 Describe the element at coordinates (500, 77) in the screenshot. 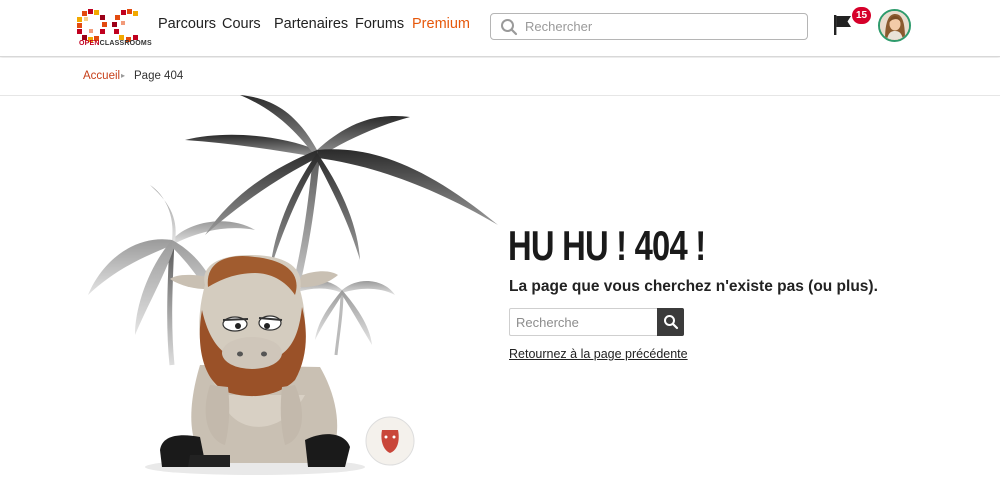

I see `breadcrumb: Accueil ▸ Page 404` at that location.